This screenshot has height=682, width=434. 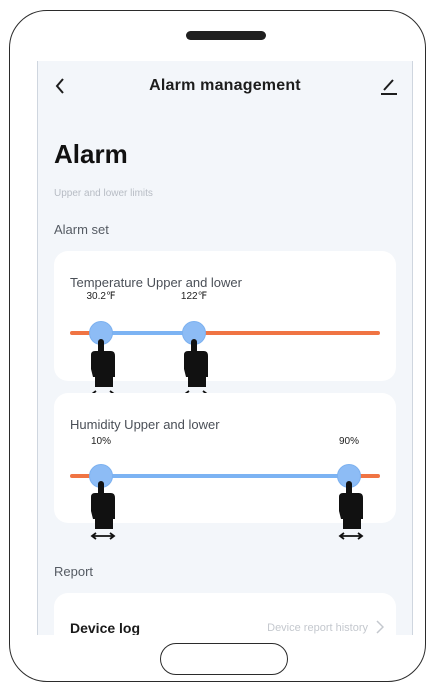 I want to click on page-subtitle: Upper and lower limits, so click(x=103, y=193).